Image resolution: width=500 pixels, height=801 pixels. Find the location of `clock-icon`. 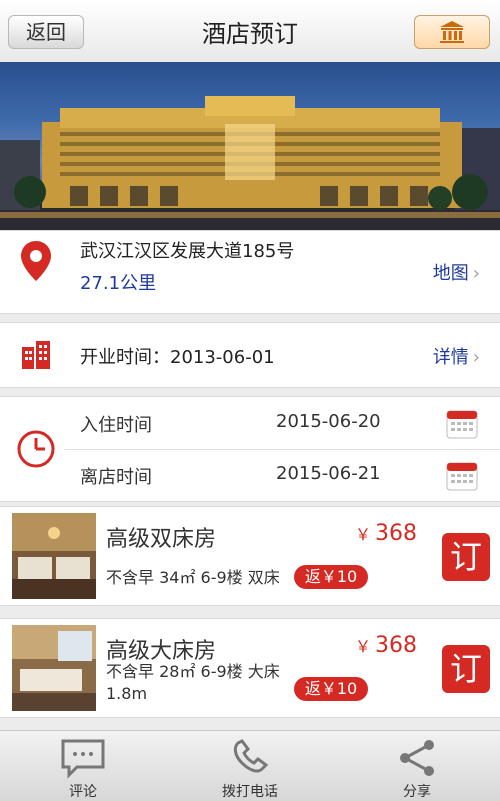

clock-icon is located at coordinates (36, 449).